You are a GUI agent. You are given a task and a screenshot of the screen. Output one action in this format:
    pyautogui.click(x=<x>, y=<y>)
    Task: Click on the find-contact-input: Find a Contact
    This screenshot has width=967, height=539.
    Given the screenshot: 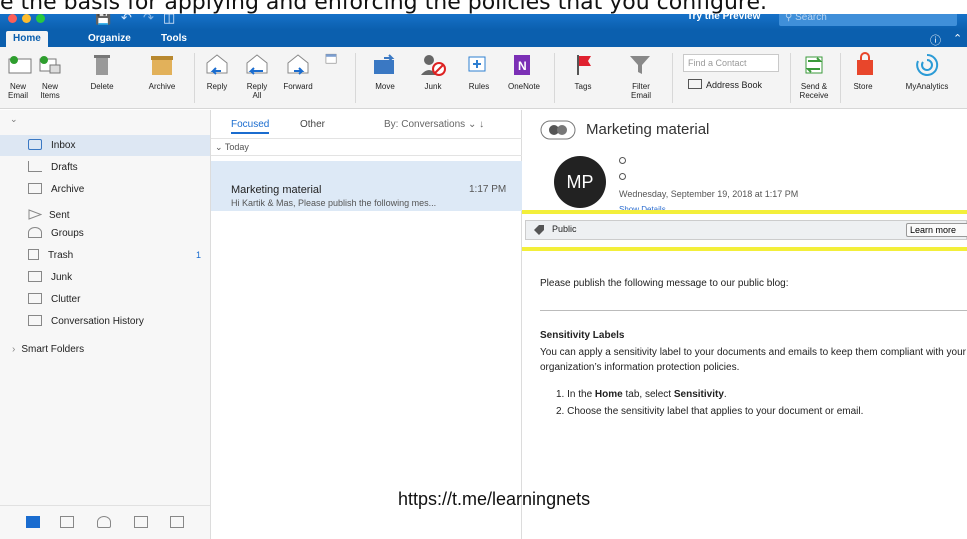 What is the action you would take?
    pyautogui.click(x=731, y=63)
    